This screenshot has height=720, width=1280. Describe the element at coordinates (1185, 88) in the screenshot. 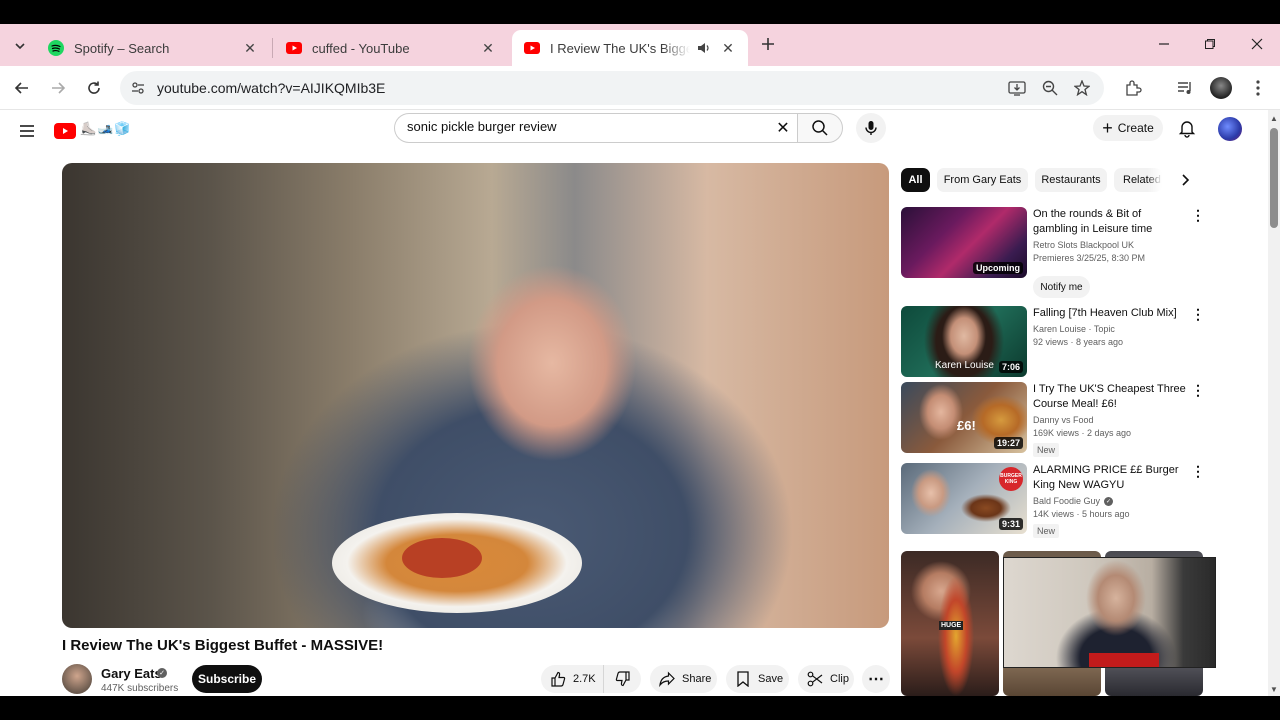

I see `media-controls-icon` at that location.